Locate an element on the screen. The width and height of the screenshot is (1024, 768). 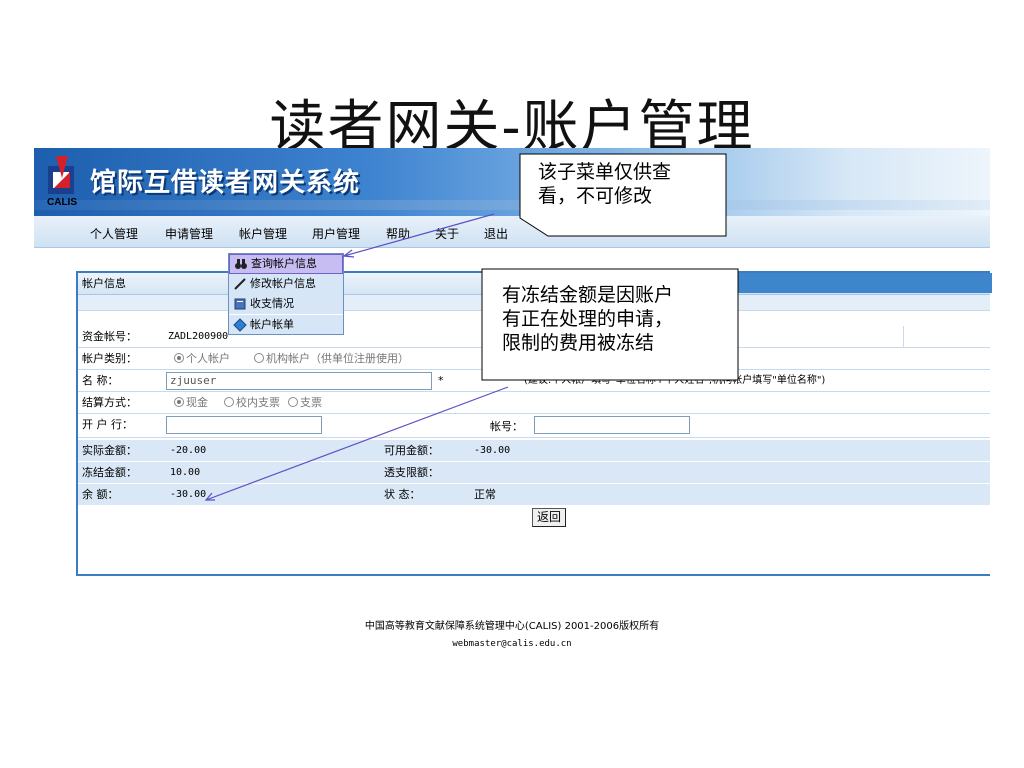
radio-personal-label: 个人帐户 is located at coordinates (208, 358).